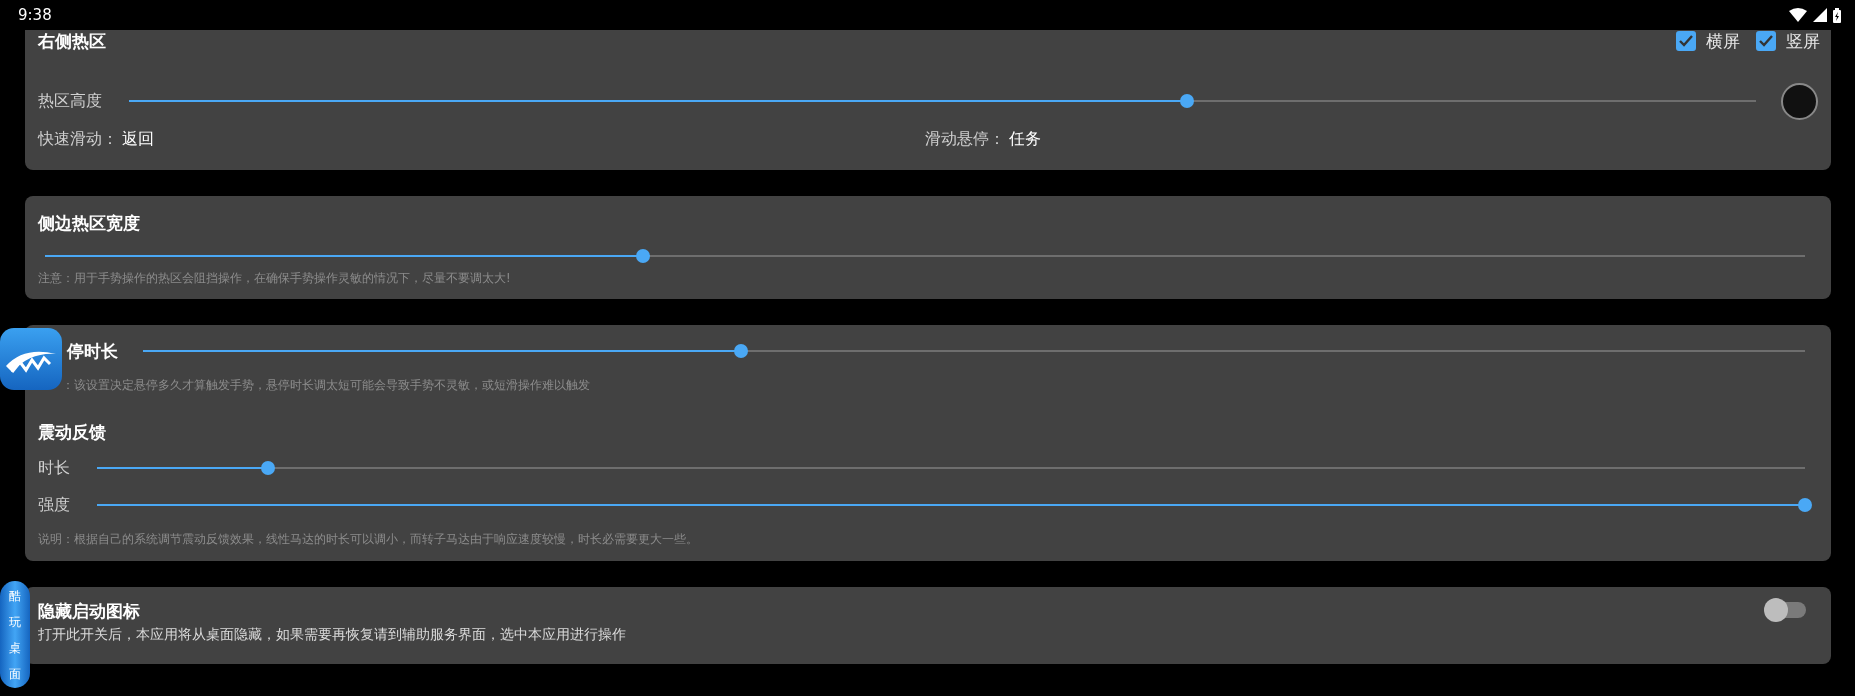  I want to click on section-title: 右侧热区, so click(72, 41).